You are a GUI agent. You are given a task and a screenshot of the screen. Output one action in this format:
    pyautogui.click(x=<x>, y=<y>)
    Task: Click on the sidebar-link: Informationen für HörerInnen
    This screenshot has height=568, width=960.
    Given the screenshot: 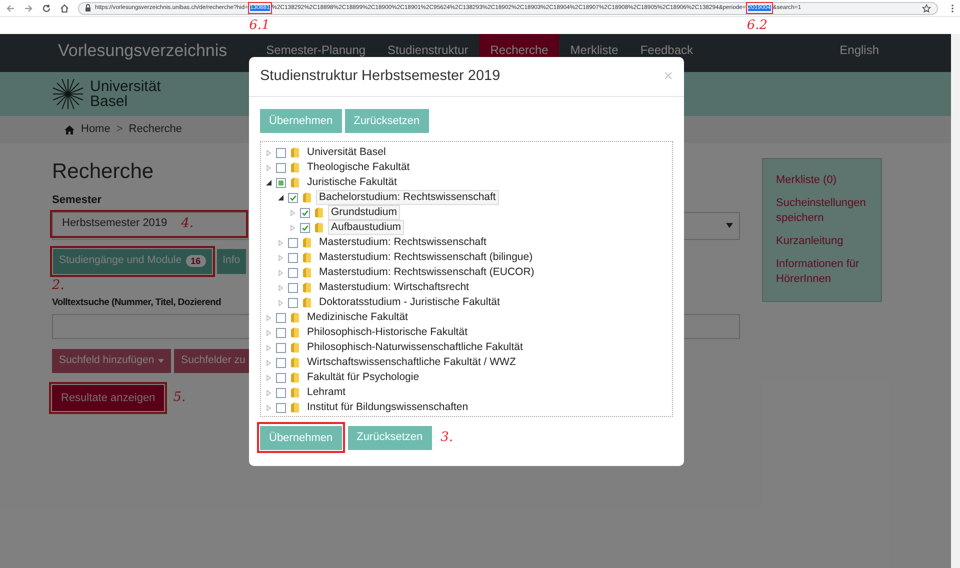 What is the action you would take?
    pyautogui.click(x=822, y=272)
    